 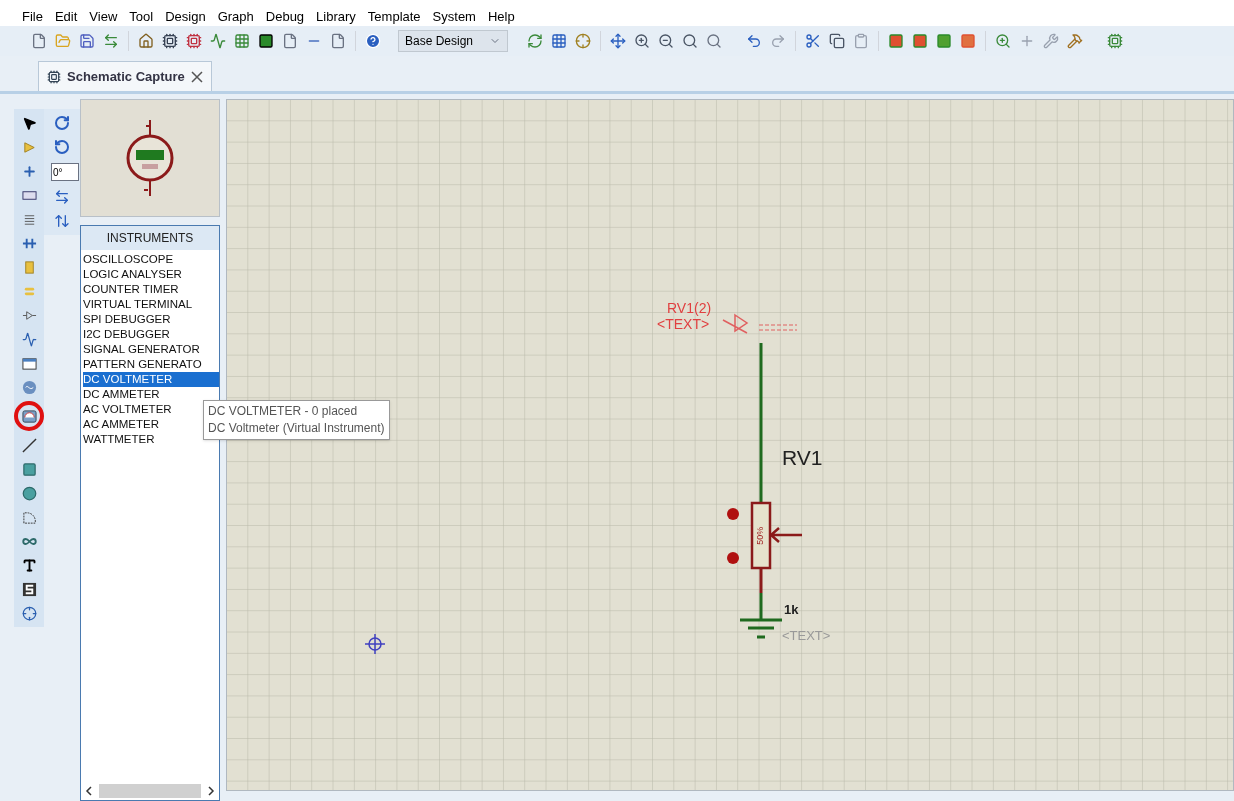 What do you see at coordinates (151, 364) in the screenshot?
I see `device-list-item: PATTERN GENERATO` at bounding box center [151, 364].